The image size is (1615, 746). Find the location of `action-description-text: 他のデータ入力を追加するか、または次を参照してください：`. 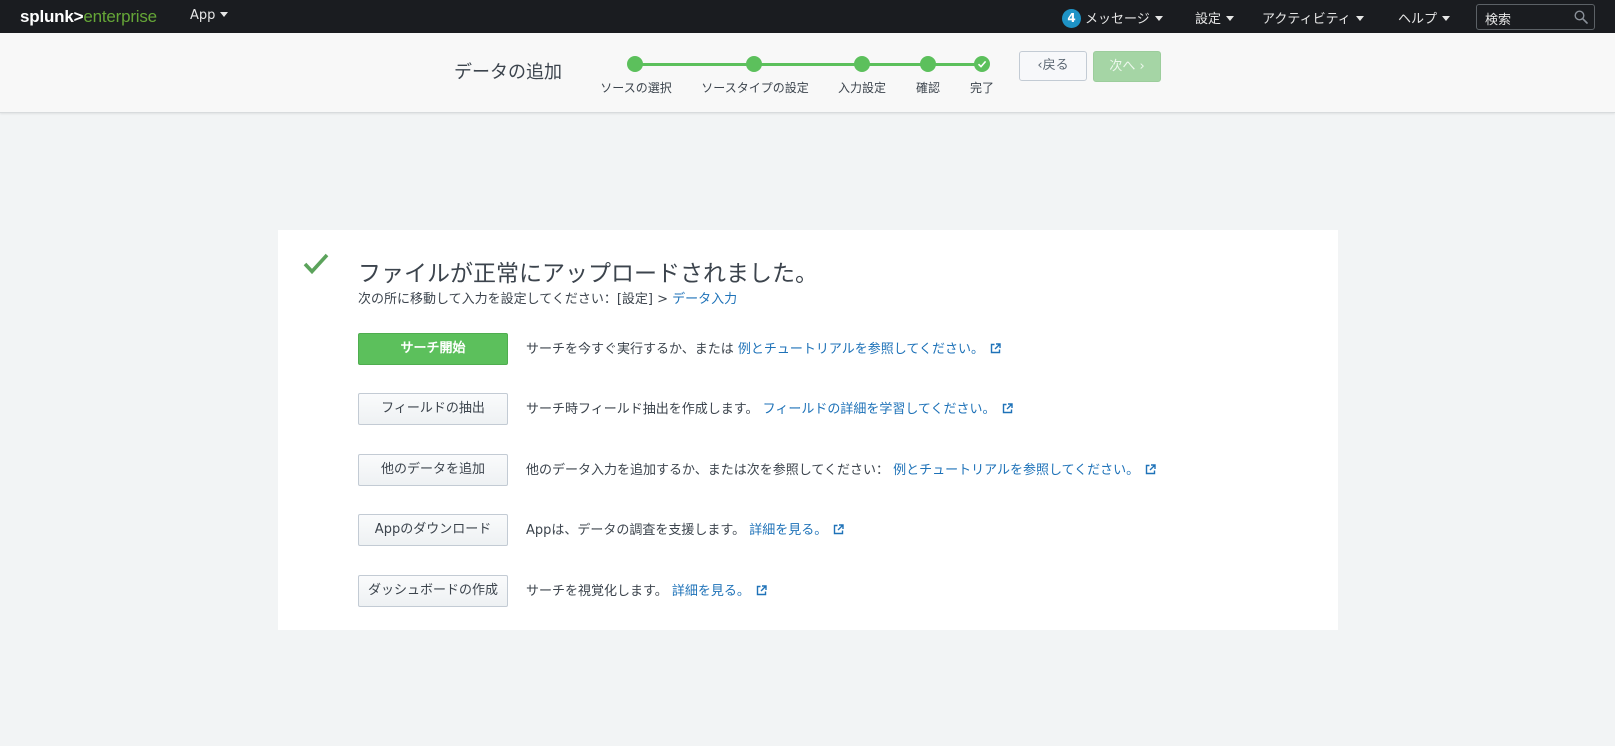

action-description-text: 他のデータ入力を追加するか、または次を参照してください： is located at coordinates (710, 470).